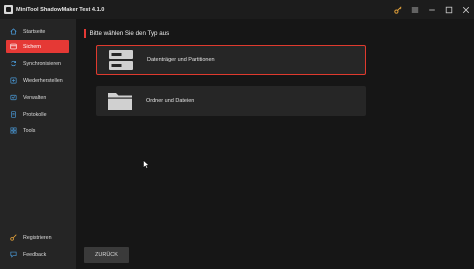 The width and height of the screenshot is (474, 269). What do you see at coordinates (29, 130) in the screenshot?
I see `sidebar-item-label: Tools` at bounding box center [29, 130].